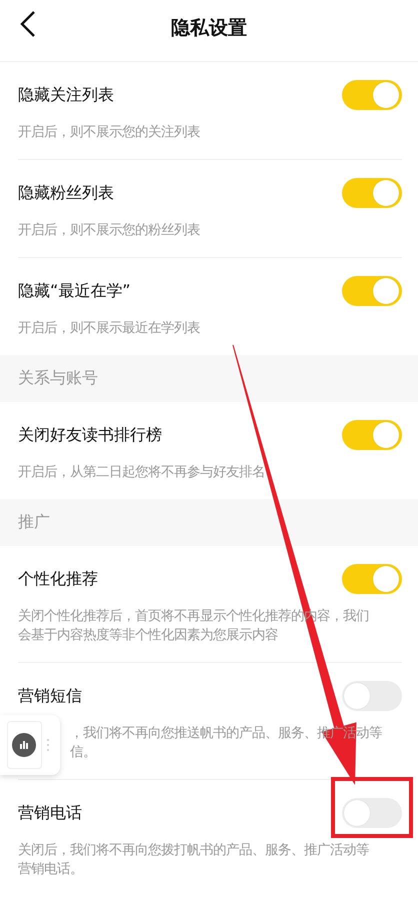  What do you see at coordinates (28, 24) in the screenshot?
I see `back-icon` at bounding box center [28, 24].